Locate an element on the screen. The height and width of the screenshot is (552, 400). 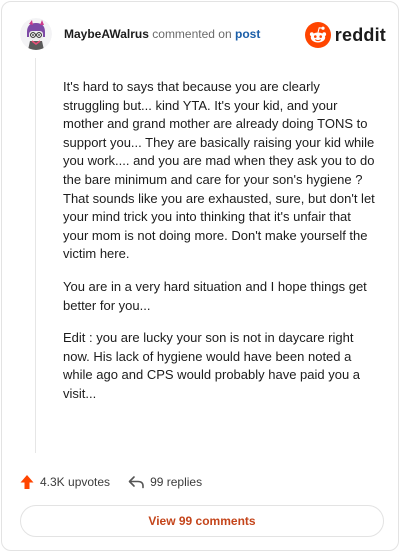
reddit-logo-icon is located at coordinates (317, 35).